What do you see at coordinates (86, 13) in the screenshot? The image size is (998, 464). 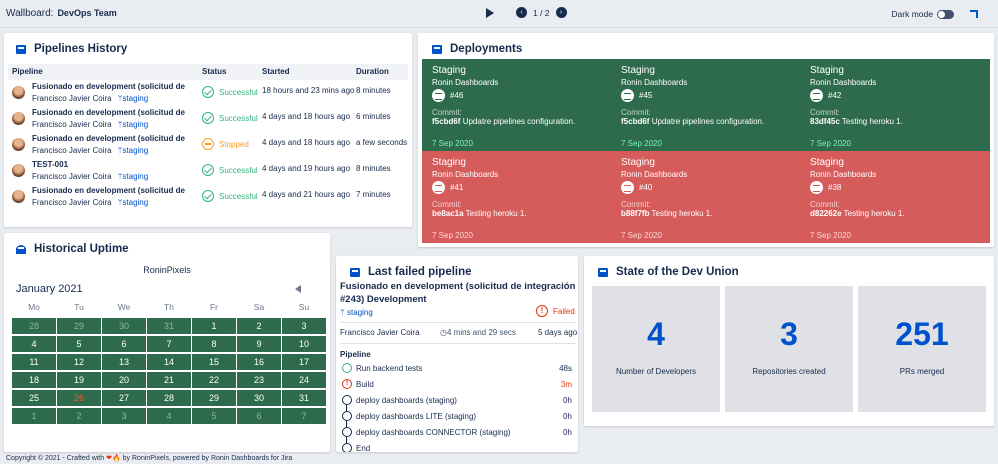 I see `wallboard-name: DevOps Team` at bounding box center [86, 13].